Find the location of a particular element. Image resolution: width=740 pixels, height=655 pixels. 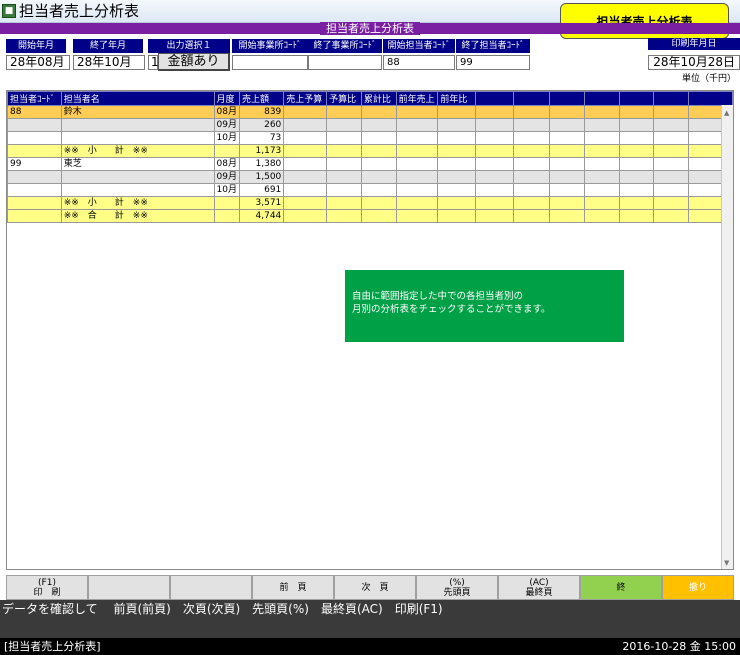

start-month-field: 28年08月 is located at coordinates (38, 62).